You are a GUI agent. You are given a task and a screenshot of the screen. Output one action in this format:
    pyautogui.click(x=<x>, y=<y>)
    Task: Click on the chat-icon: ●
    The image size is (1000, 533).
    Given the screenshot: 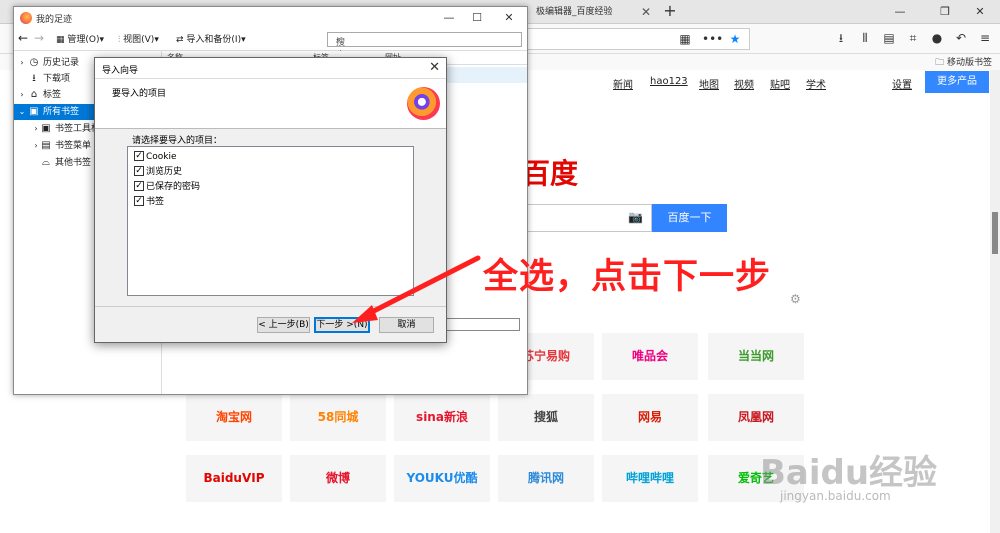 What is the action you would take?
    pyautogui.click(x=937, y=38)
    